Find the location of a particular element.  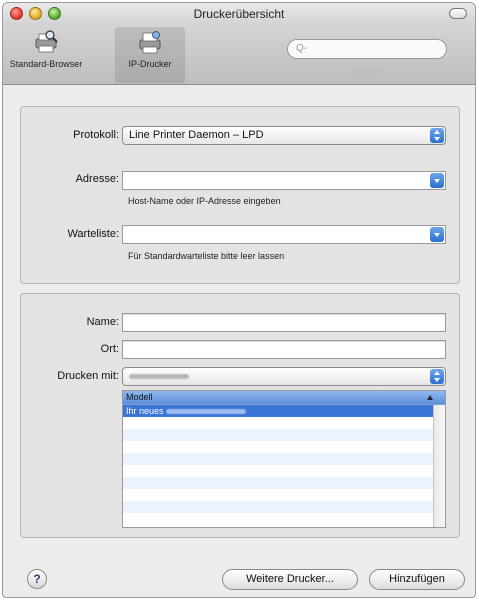

search-input: Q- is located at coordinates (367, 49).